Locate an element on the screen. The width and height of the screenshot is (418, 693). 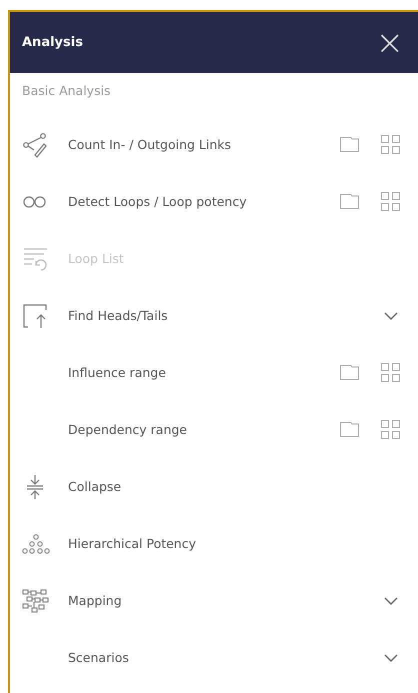
upload-frame-icon is located at coordinates (35, 315).